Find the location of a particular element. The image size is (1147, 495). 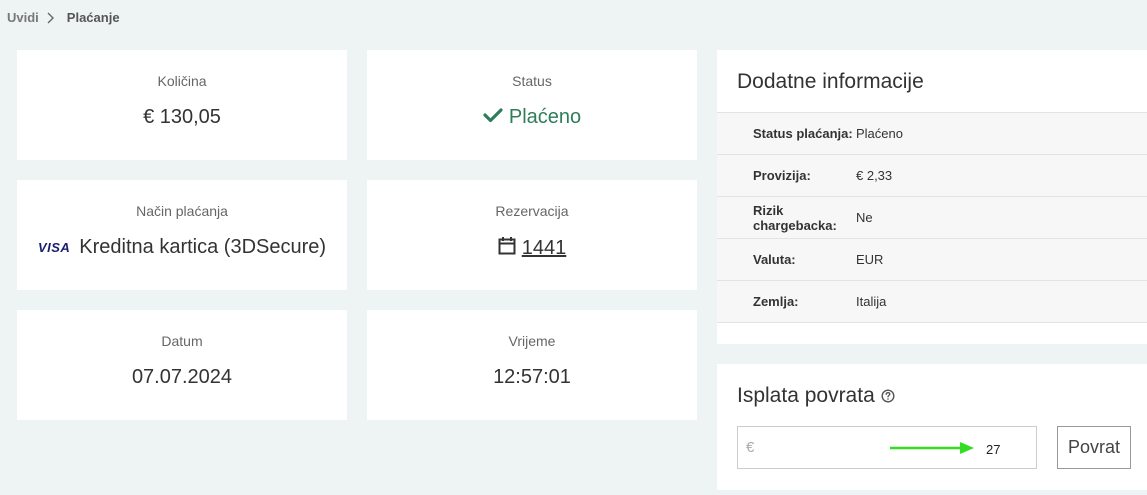

refund-panel: Isplata povrata € 27 Povrat is located at coordinates (932, 427).